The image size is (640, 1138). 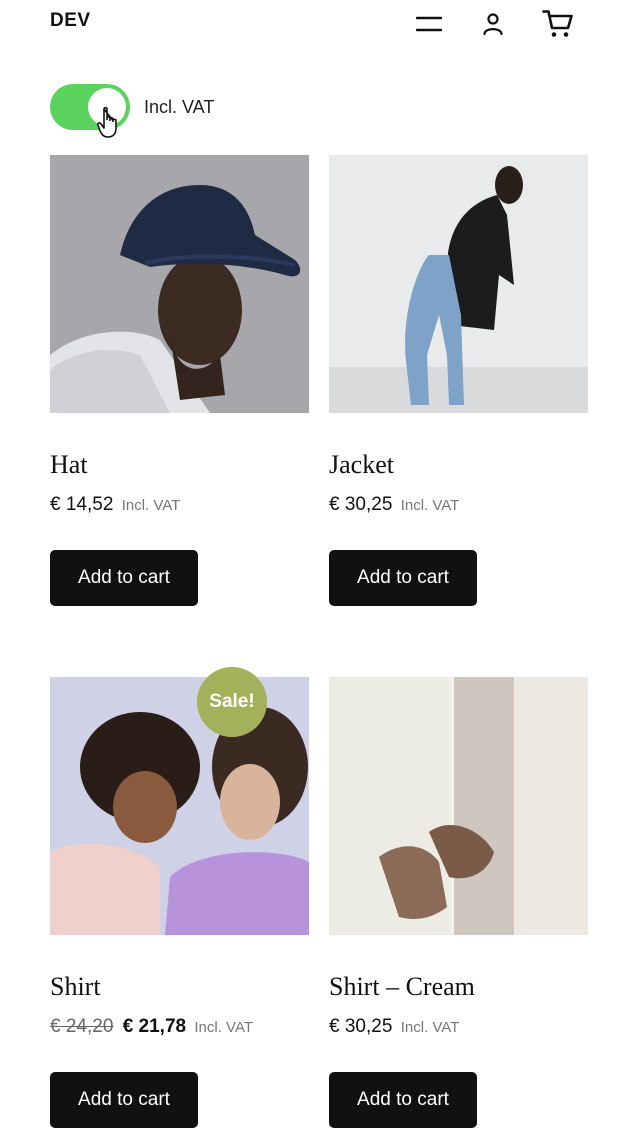 What do you see at coordinates (458, 987) in the screenshot?
I see `product-title: Shirt – Cream` at bounding box center [458, 987].